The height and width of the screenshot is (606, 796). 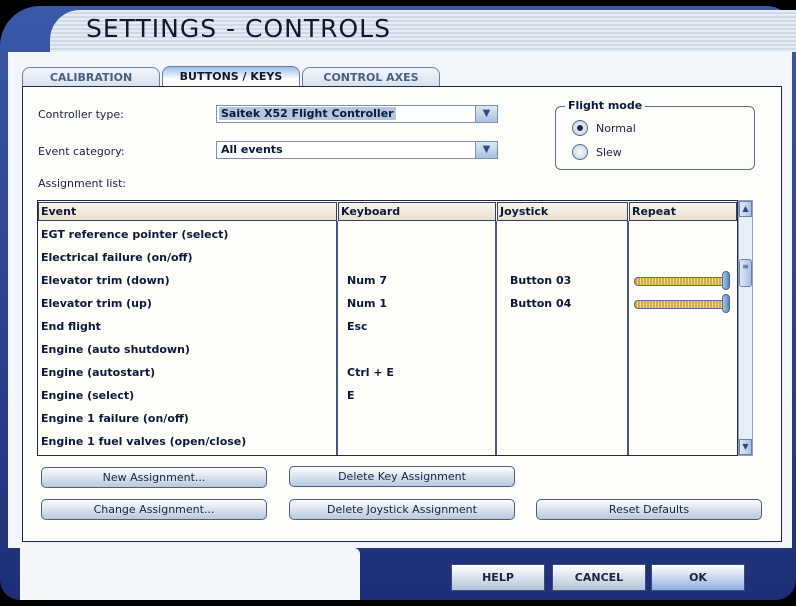 What do you see at coordinates (387, 444) in the screenshot?
I see `table-row: Engine 1 fuel valves (open/close)` at bounding box center [387, 444].